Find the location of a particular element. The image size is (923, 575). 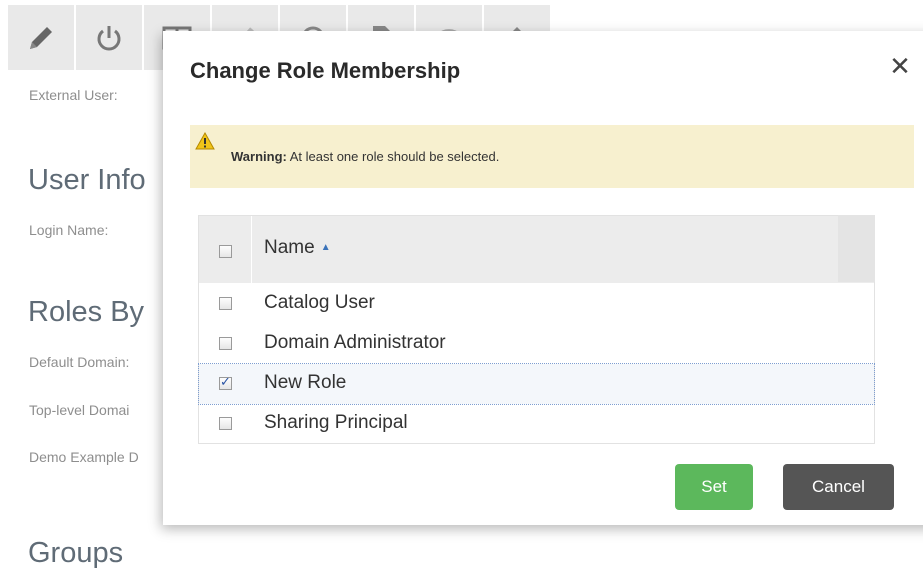

select-all-checkbox is located at coordinates (225, 251).